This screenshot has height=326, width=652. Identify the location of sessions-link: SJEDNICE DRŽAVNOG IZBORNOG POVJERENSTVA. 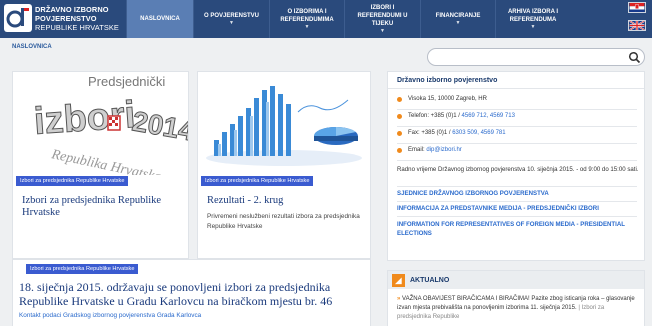
(517, 193).